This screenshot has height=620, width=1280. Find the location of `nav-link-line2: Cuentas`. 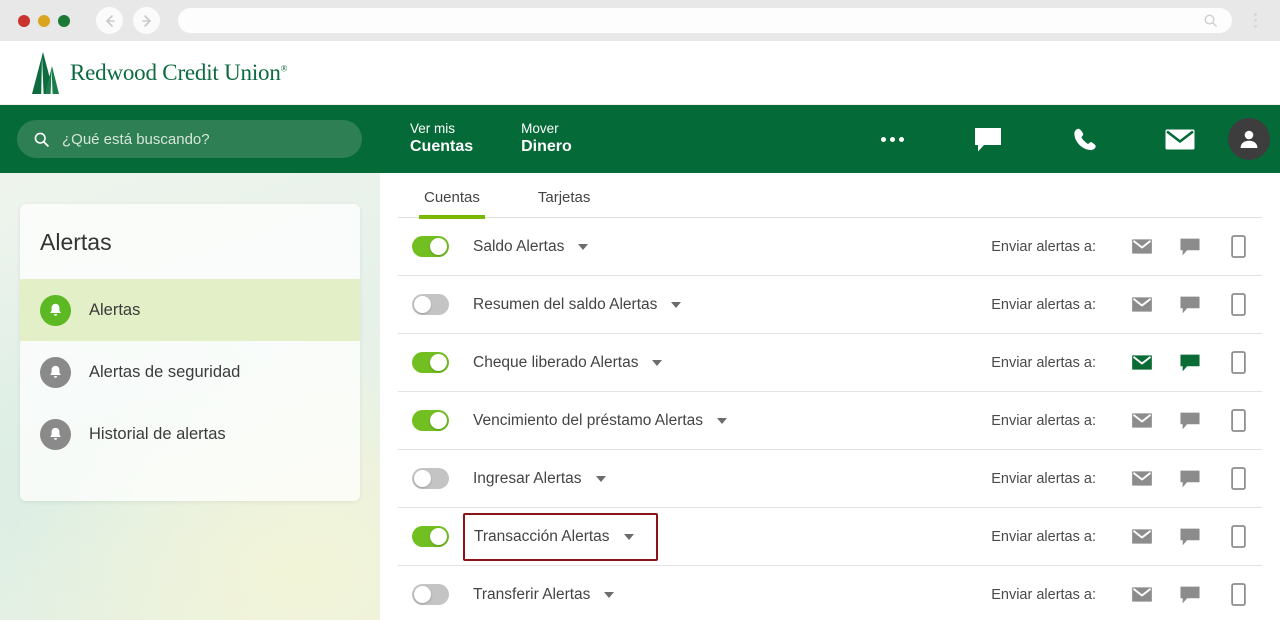

nav-link-line2: Cuentas is located at coordinates (442, 147).